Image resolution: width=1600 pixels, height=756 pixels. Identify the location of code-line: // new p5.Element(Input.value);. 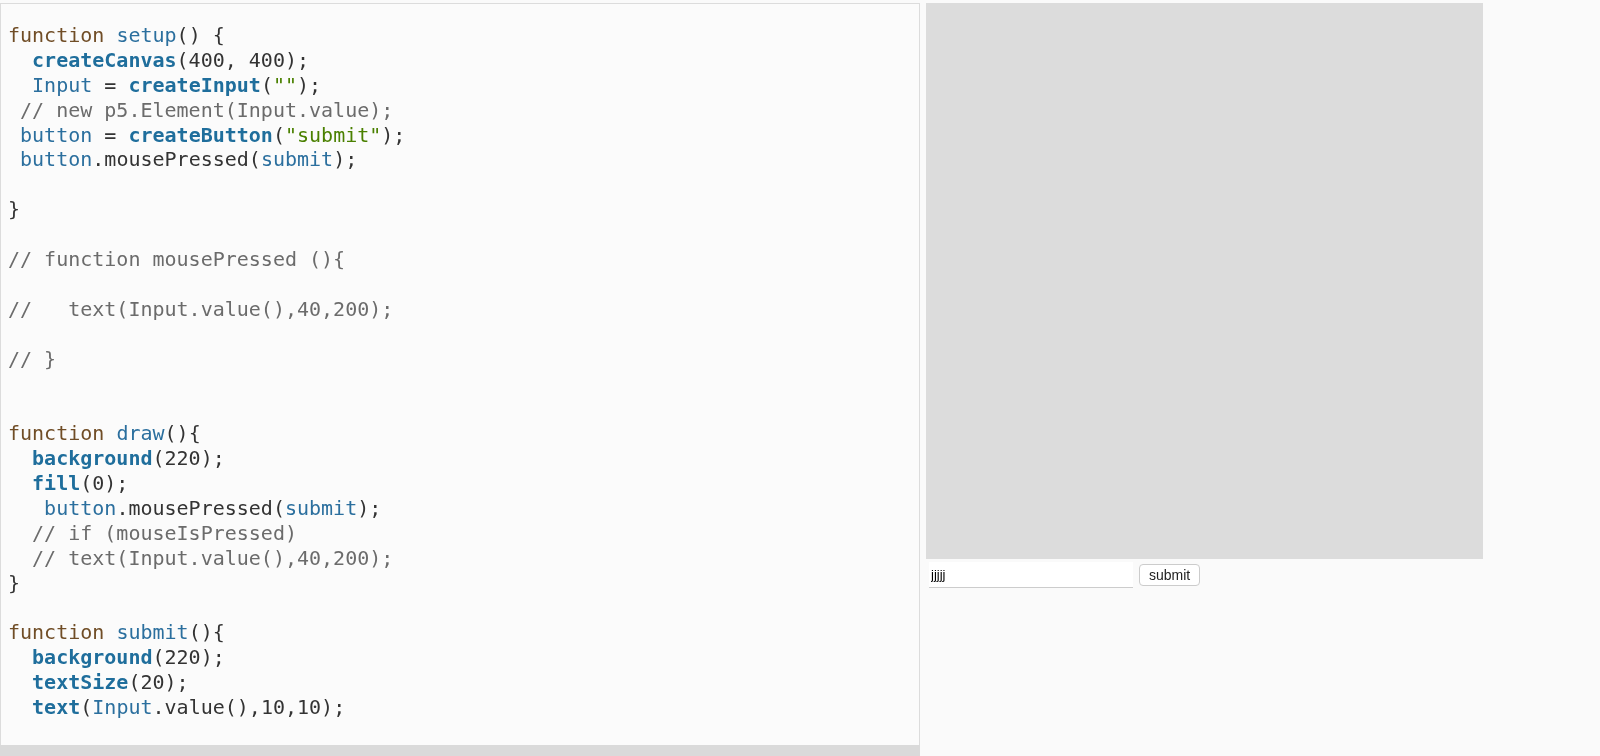
(207, 110).